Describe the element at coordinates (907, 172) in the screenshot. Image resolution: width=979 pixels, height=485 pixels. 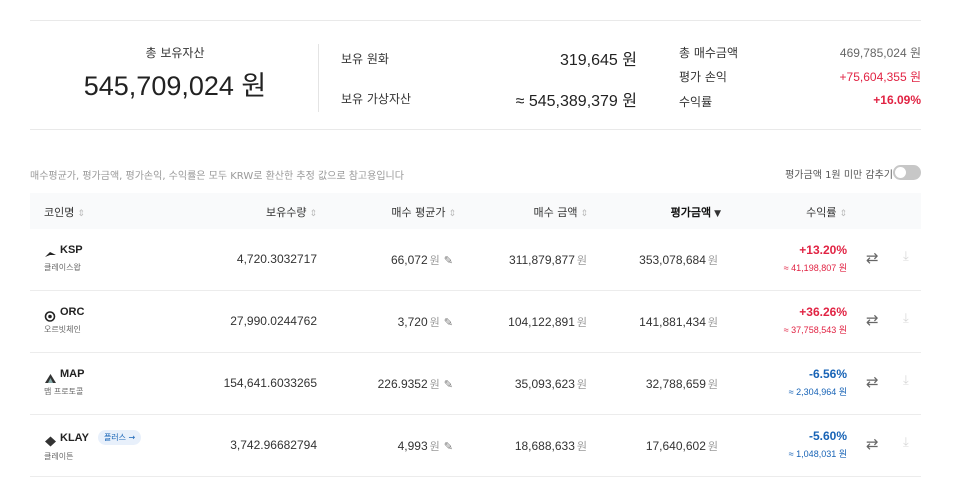
I see `hide-small-toggle` at that location.